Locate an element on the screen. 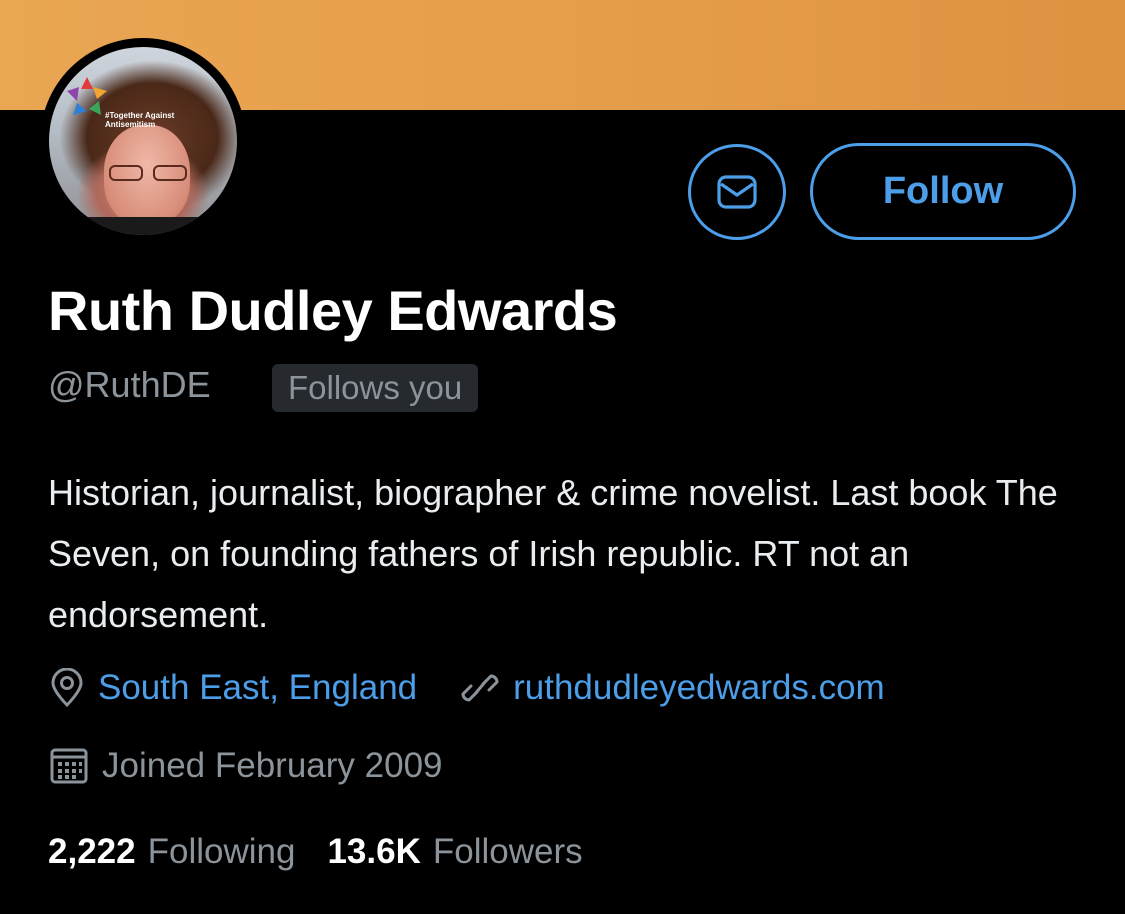  joined-date: Joined February 2009 is located at coordinates (272, 765).